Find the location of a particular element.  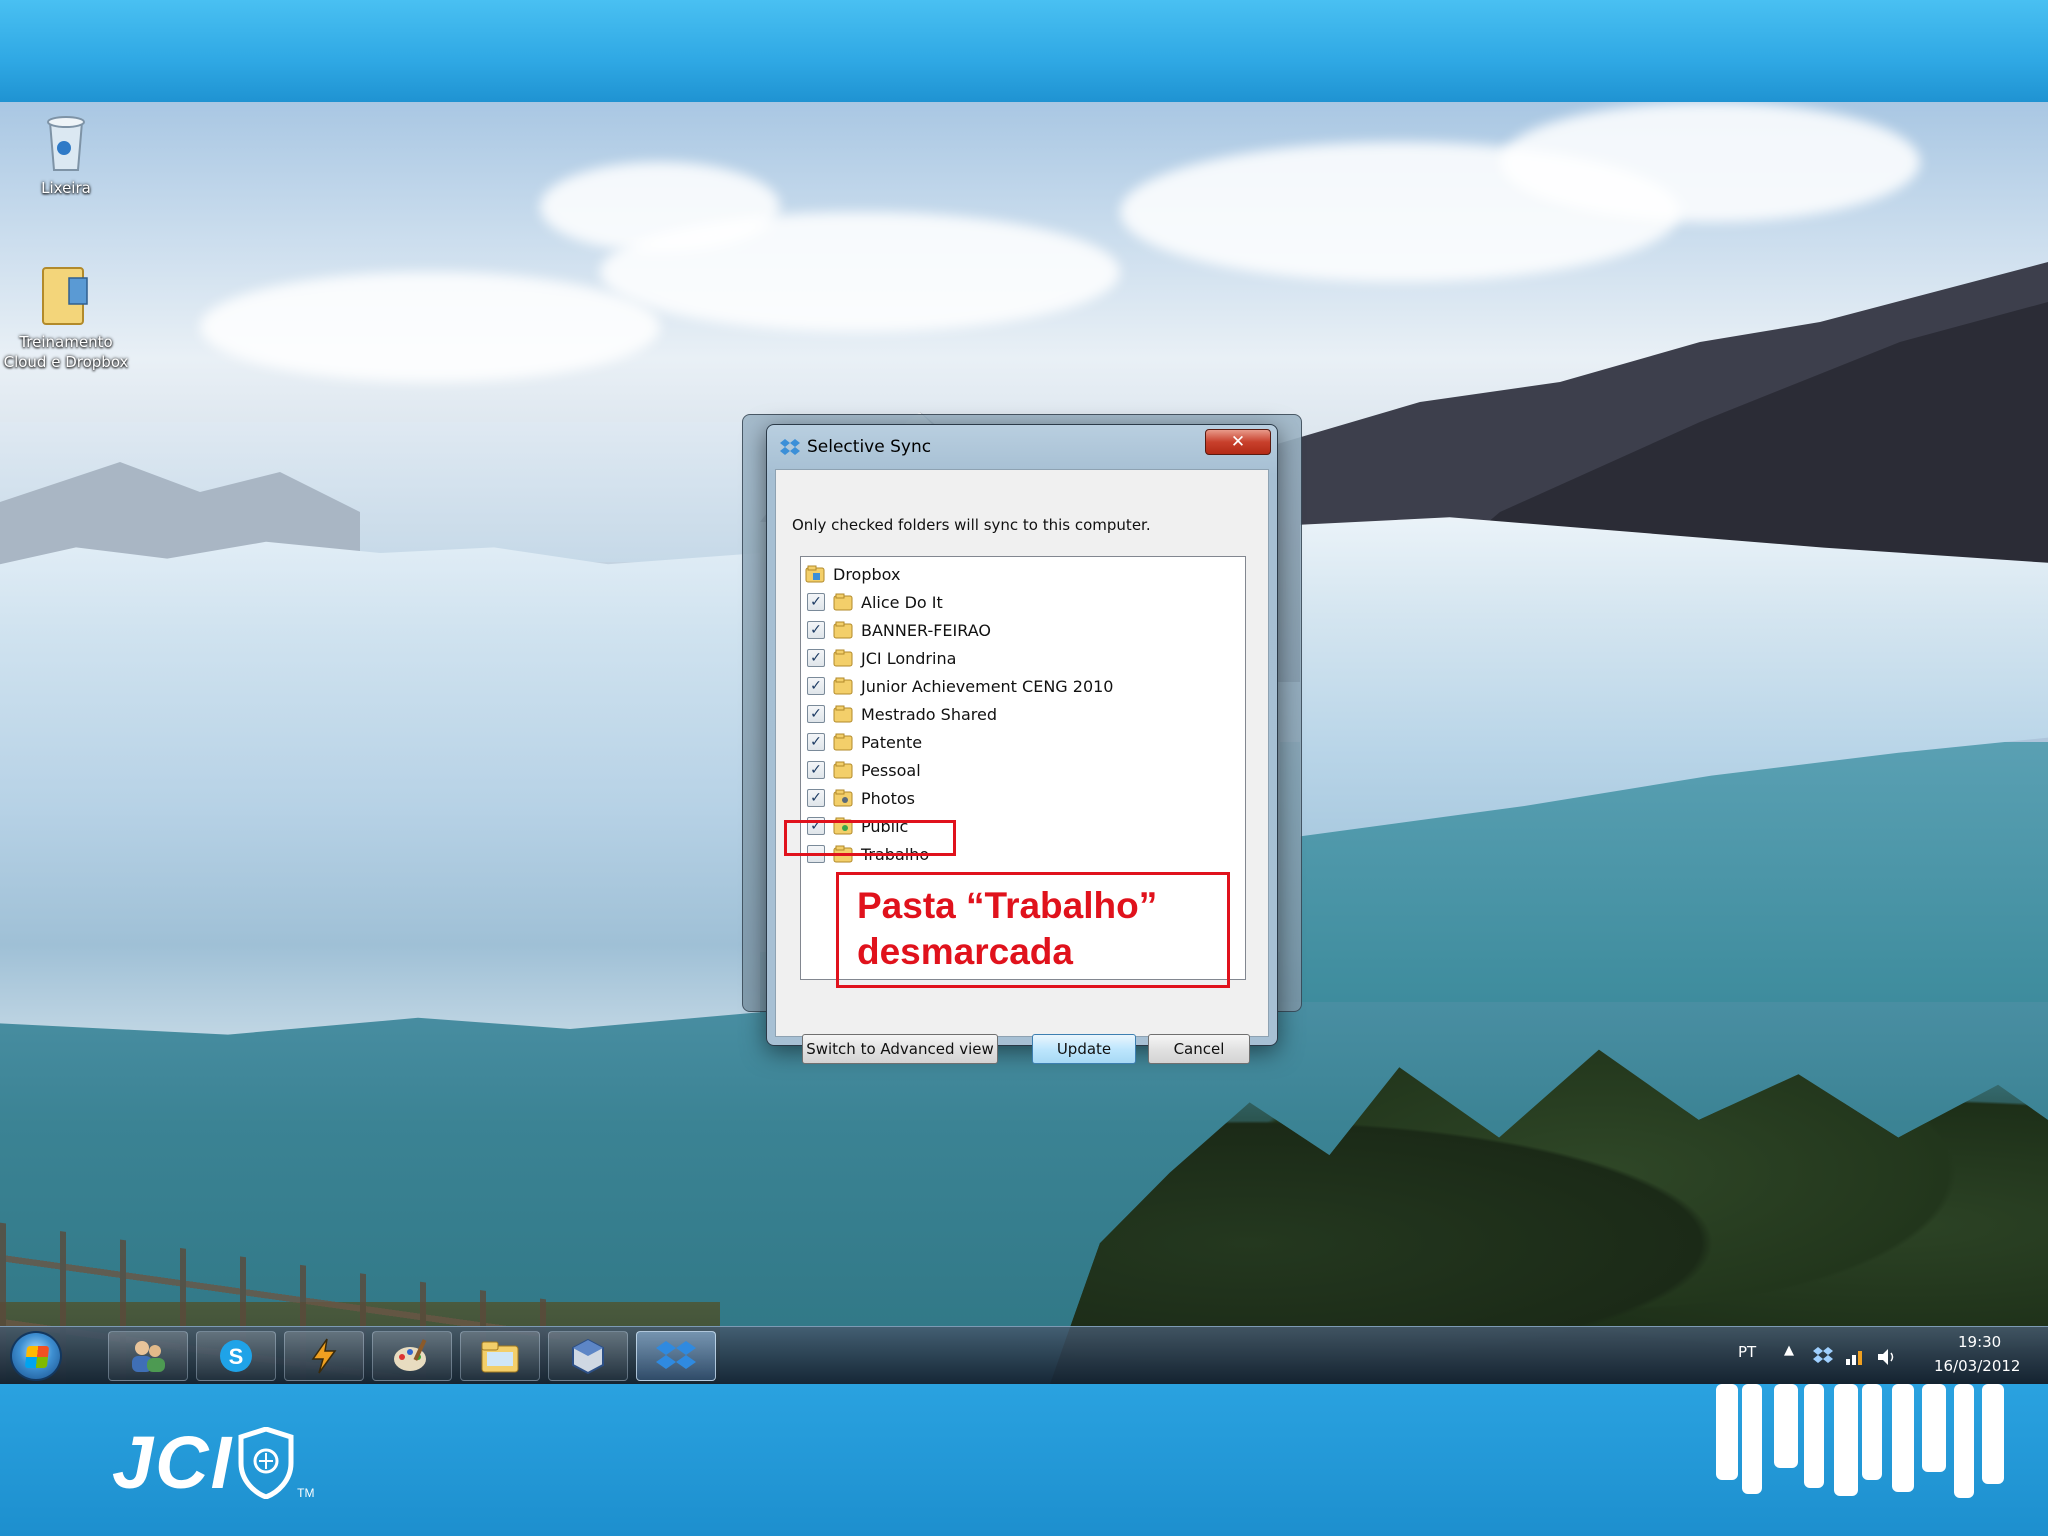

cancel-button: Cancel is located at coordinates (1199, 1049).